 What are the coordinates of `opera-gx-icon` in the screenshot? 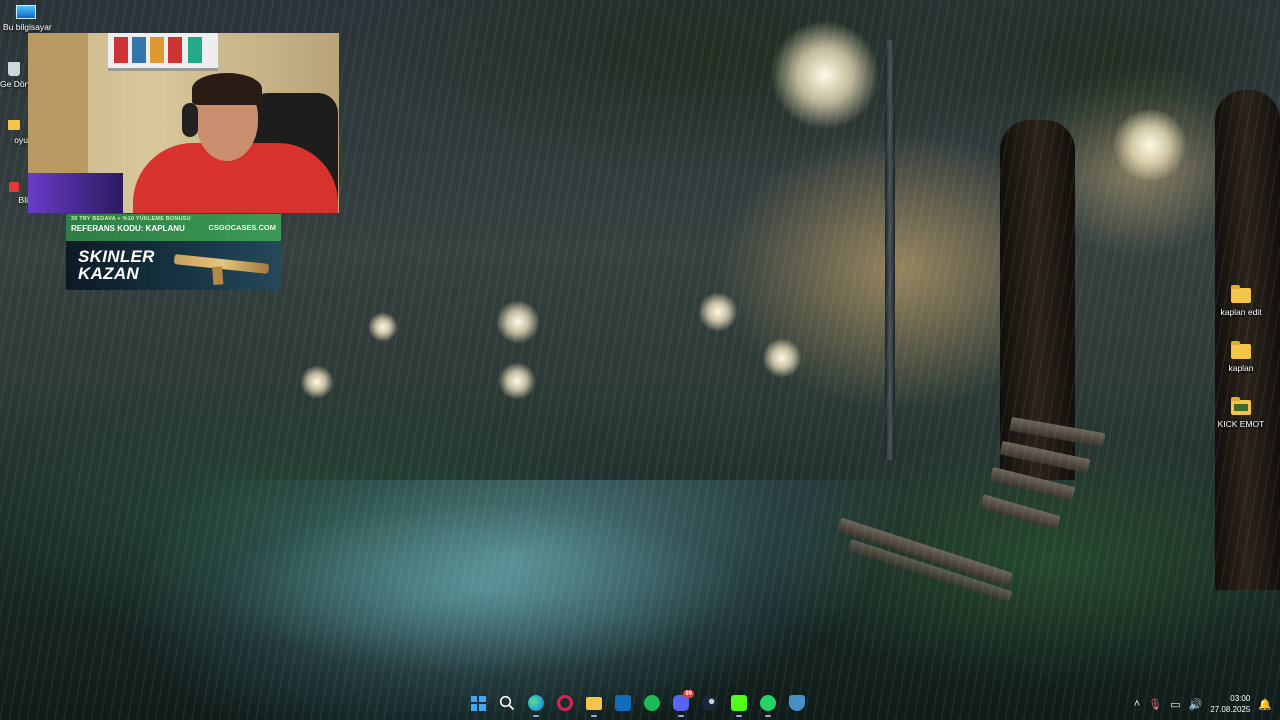 It's located at (565, 703).